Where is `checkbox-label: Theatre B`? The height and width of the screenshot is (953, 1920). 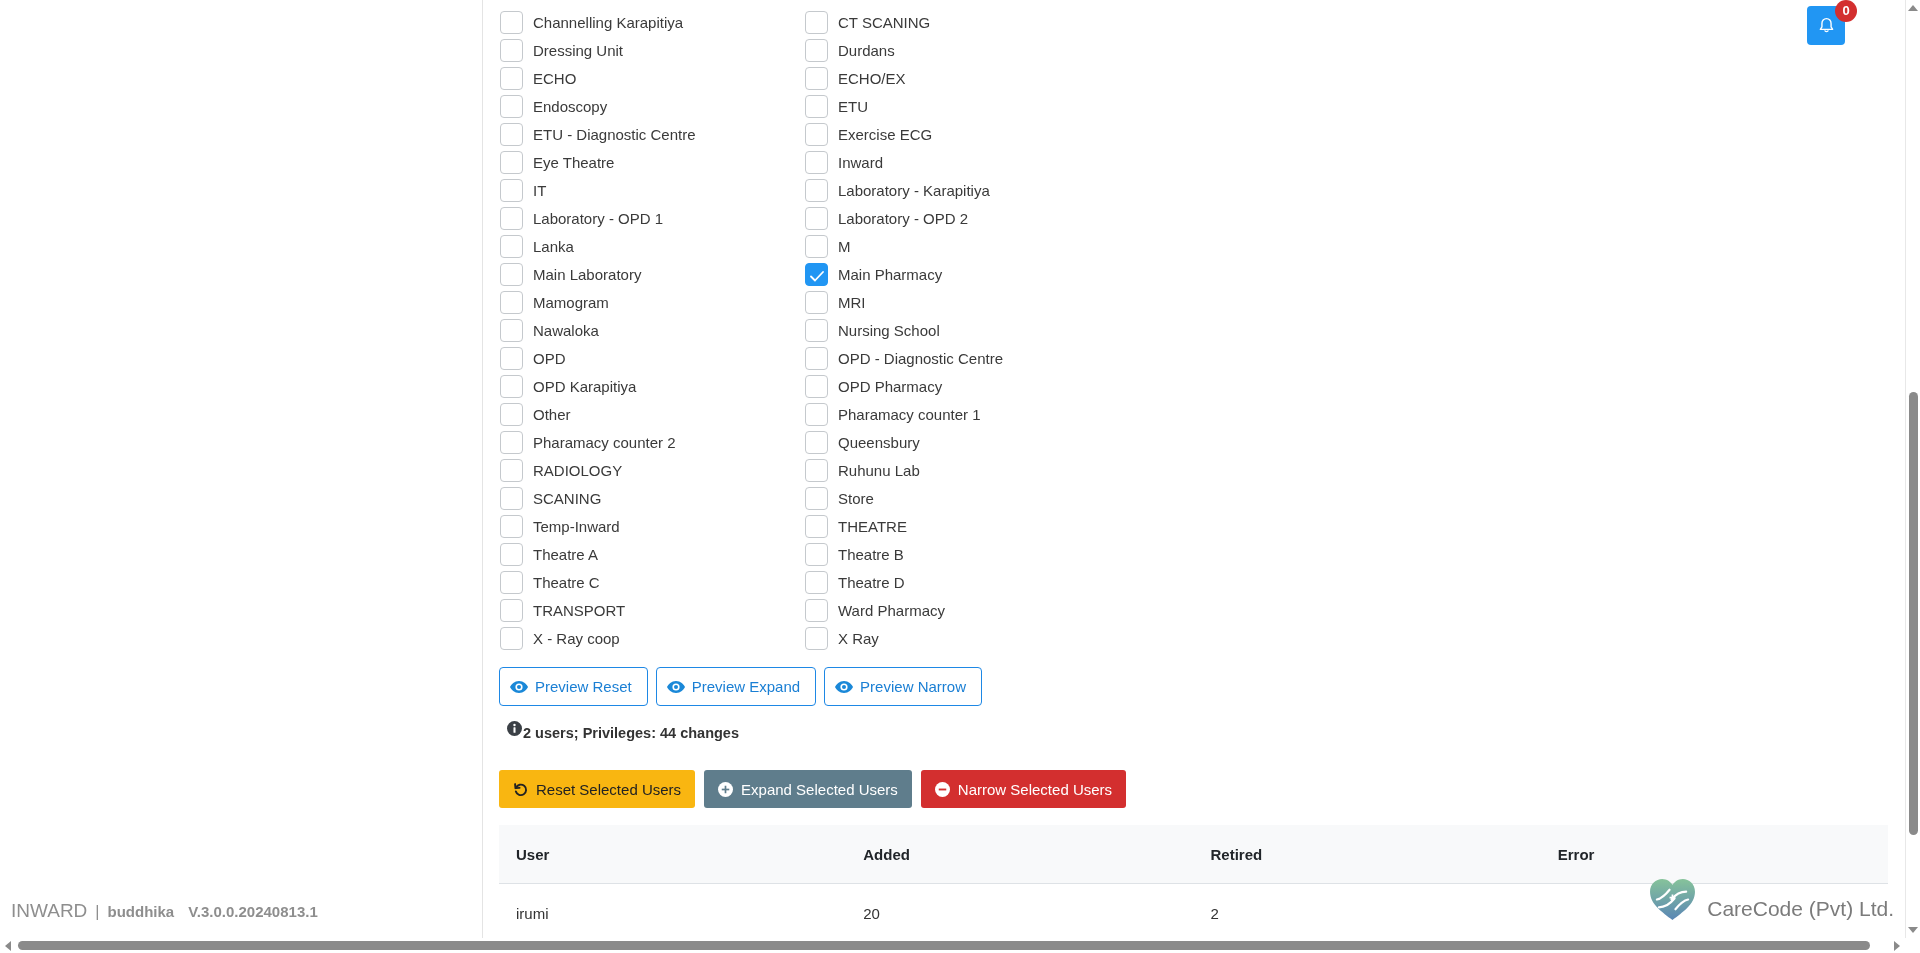 checkbox-label: Theatre B is located at coordinates (871, 554).